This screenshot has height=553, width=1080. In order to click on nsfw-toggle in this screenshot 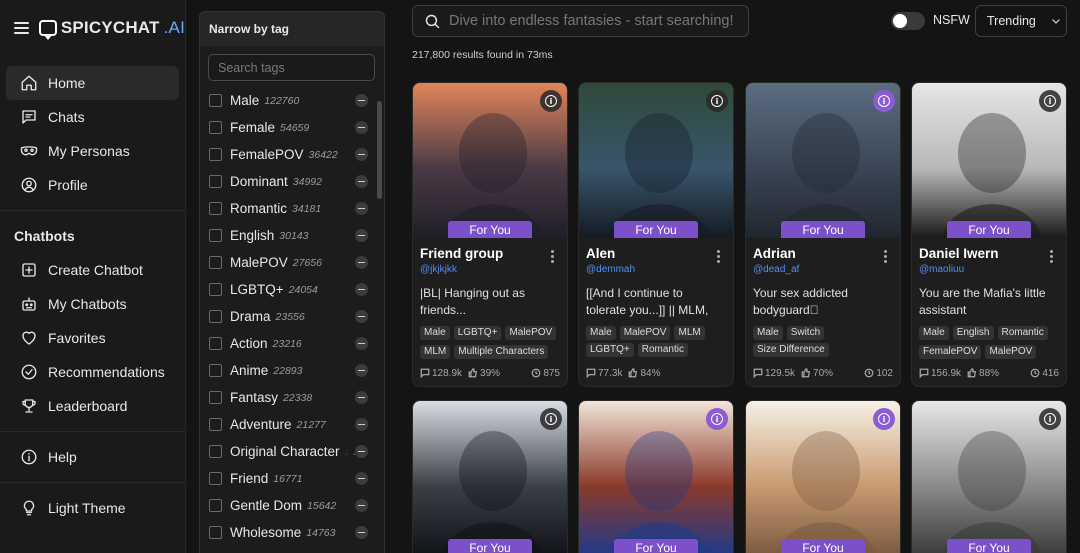, I will do `click(908, 21)`.